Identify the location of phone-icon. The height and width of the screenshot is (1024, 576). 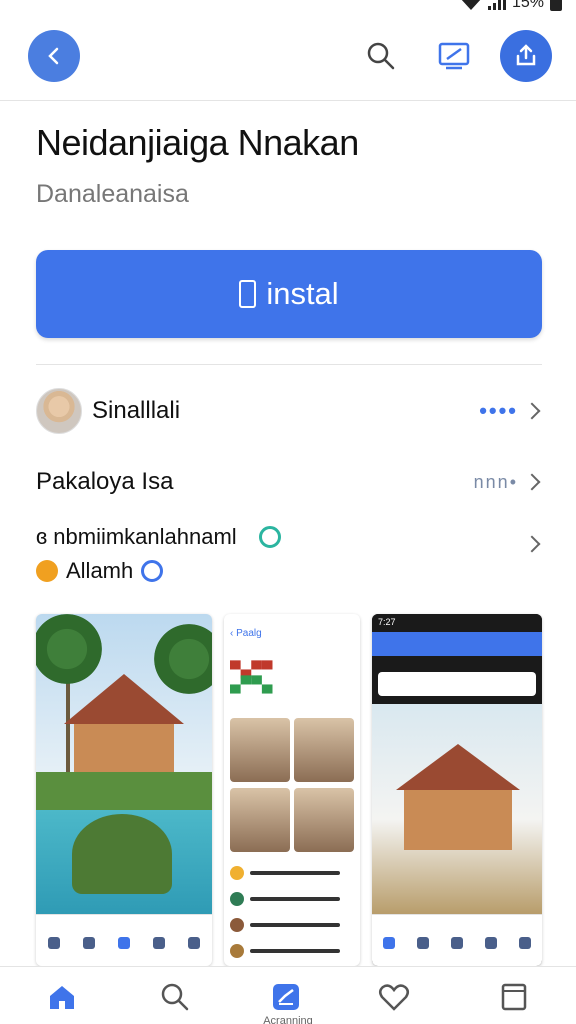
(248, 294).